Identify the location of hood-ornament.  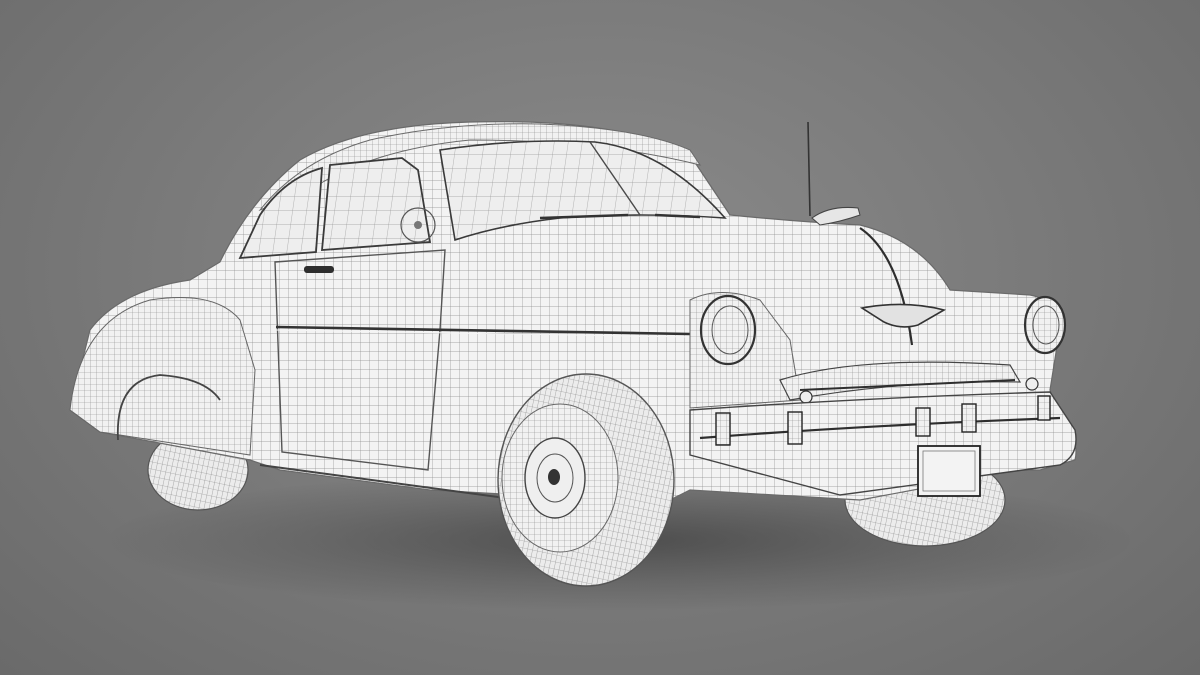
(836, 216).